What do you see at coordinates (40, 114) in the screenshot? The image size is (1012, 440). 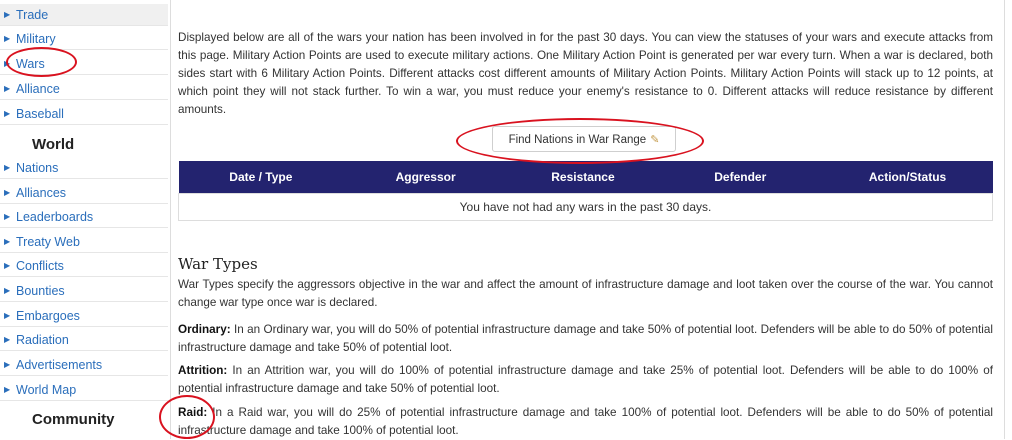 I see `sidebar-item-label: Baseball` at bounding box center [40, 114].